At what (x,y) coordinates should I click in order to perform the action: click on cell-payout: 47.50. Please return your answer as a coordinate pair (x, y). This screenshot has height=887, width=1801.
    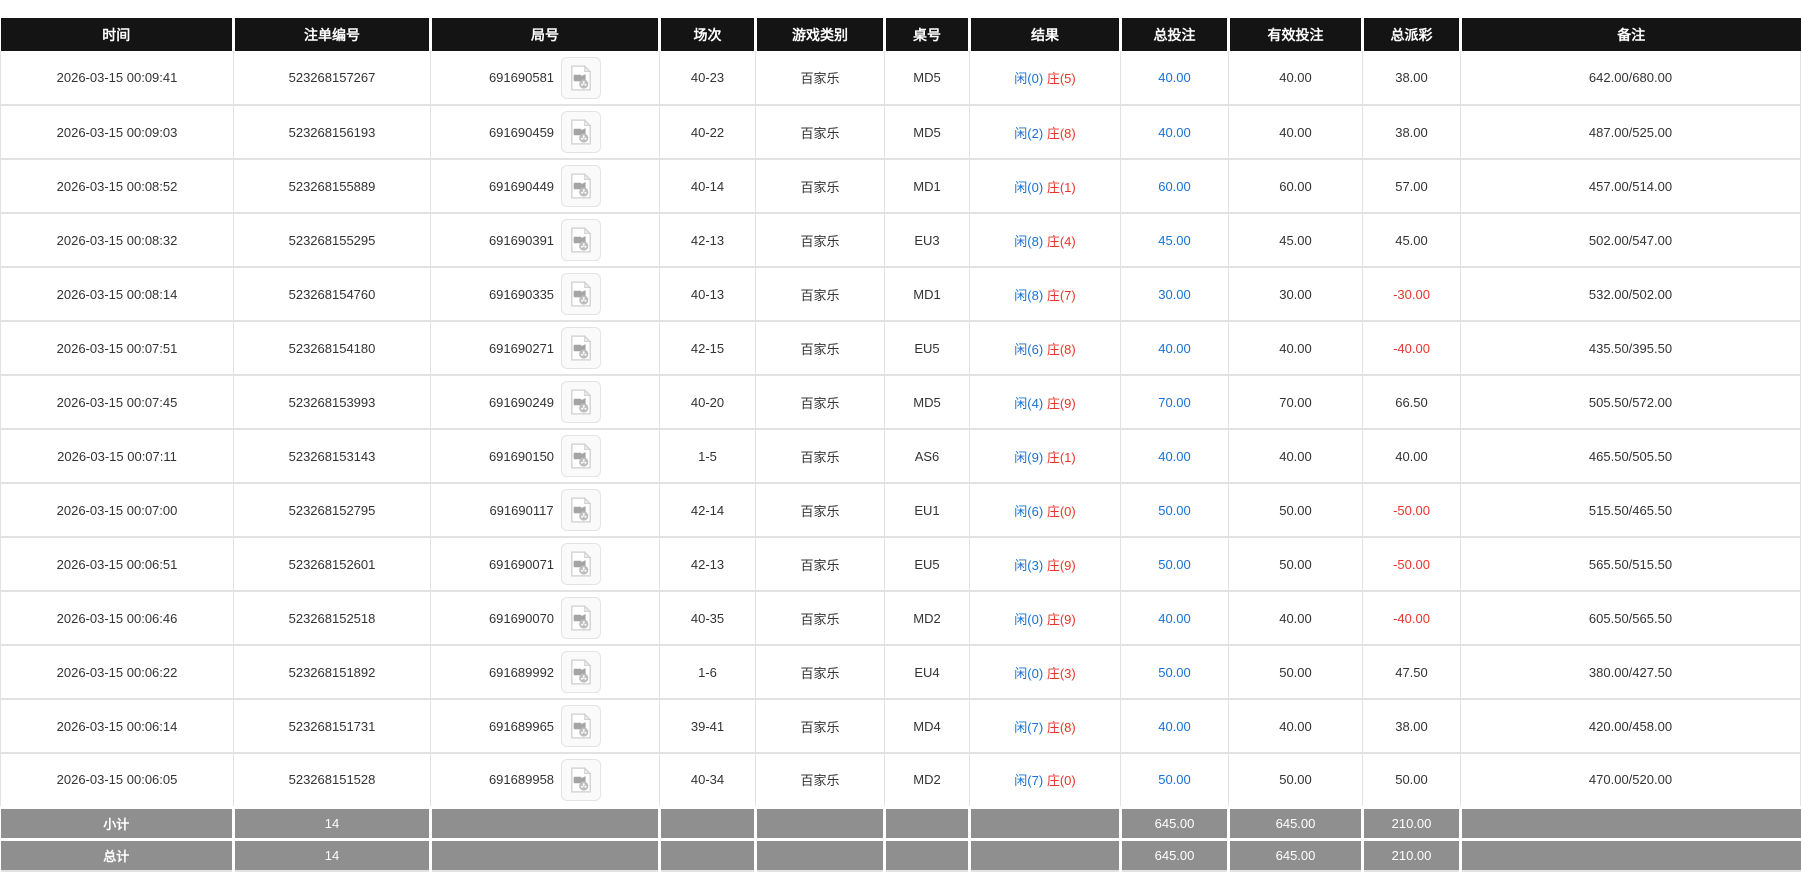
    Looking at the image, I should click on (1411, 672).